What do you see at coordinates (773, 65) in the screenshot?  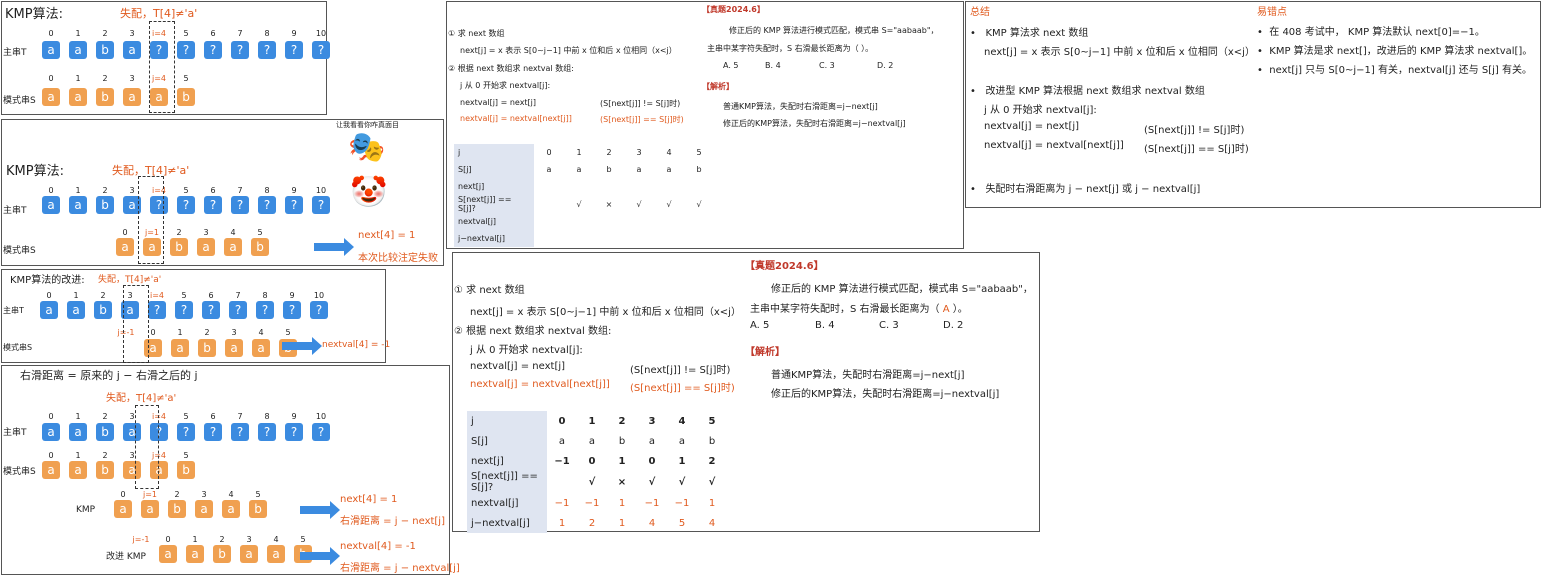 I see `option-b: B. 4` at bounding box center [773, 65].